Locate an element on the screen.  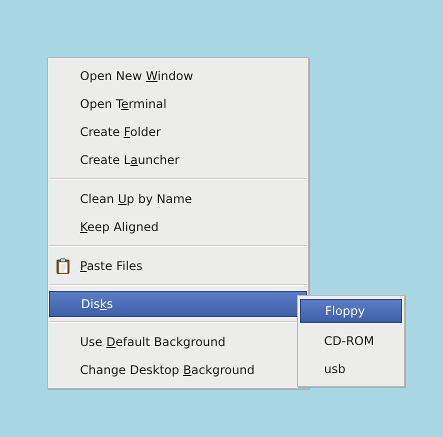
menu-item: Paste Files is located at coordinates (178, 266).